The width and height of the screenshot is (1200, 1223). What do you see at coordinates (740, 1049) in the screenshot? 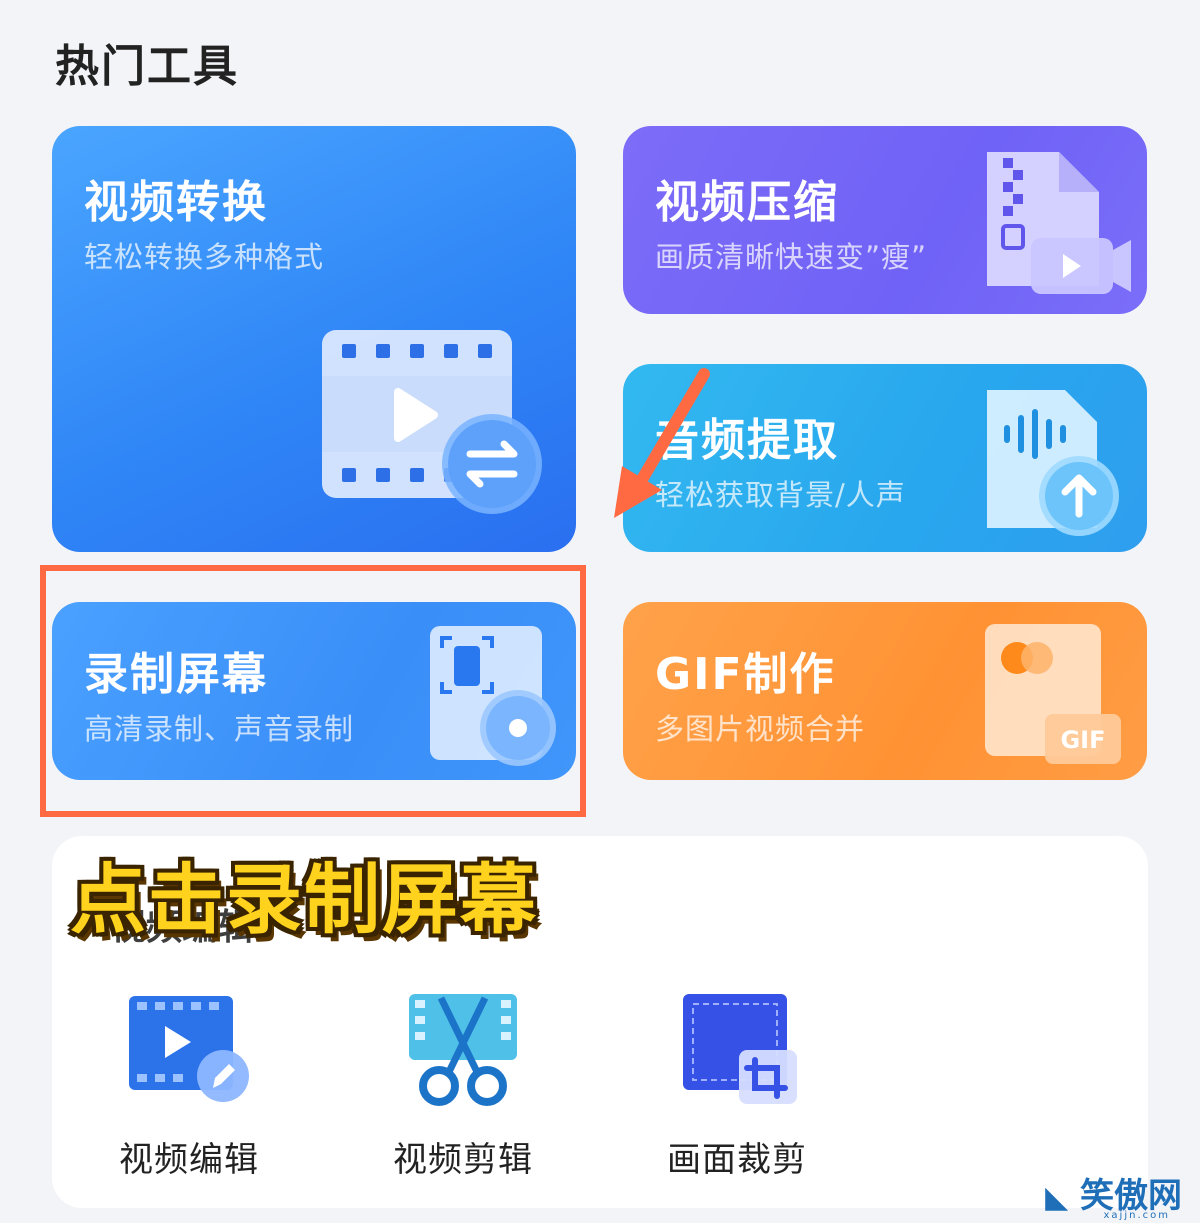
I see `crop-icon` at bounding box center [740, 1049].